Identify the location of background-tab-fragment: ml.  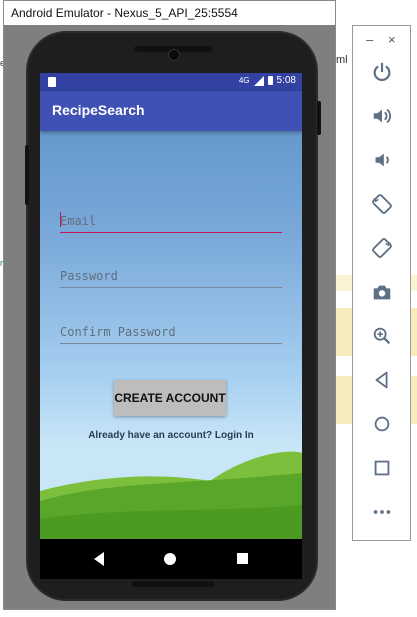
(342, 60).